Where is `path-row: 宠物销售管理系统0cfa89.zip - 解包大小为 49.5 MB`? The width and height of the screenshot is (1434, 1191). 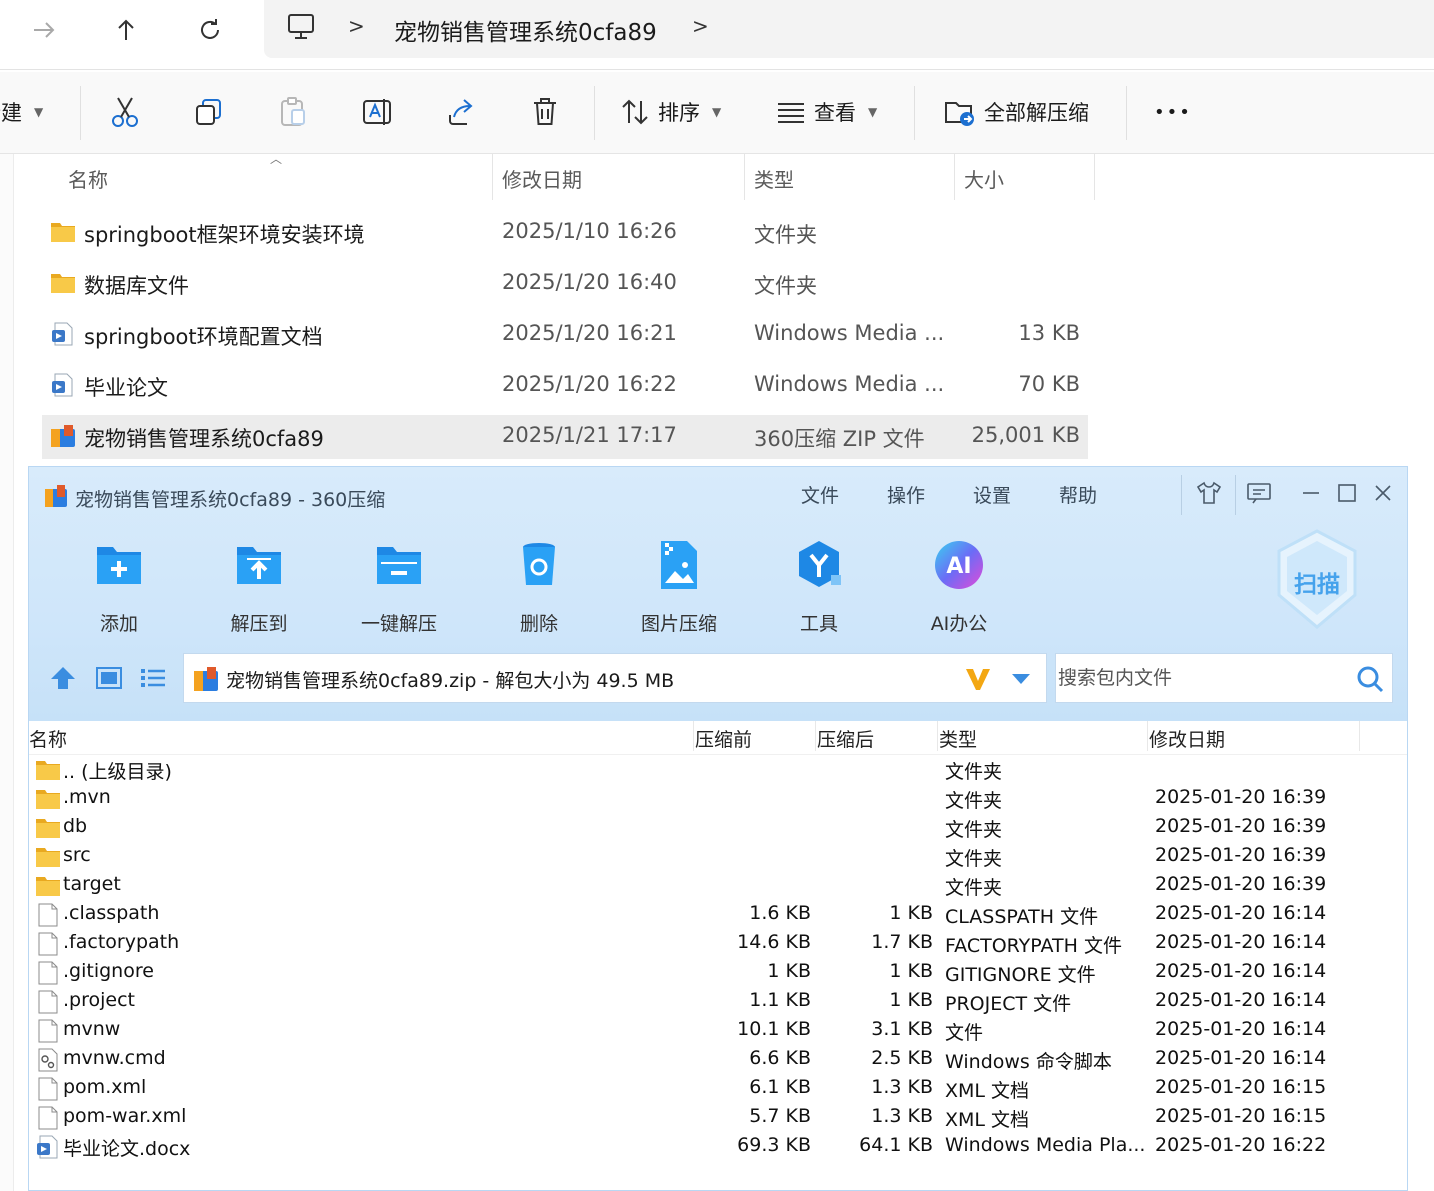 path-row: 宠物销售管理系统0cfa89.zip - 解包大小为 49.5 MB is located at coordinates (718, 678).